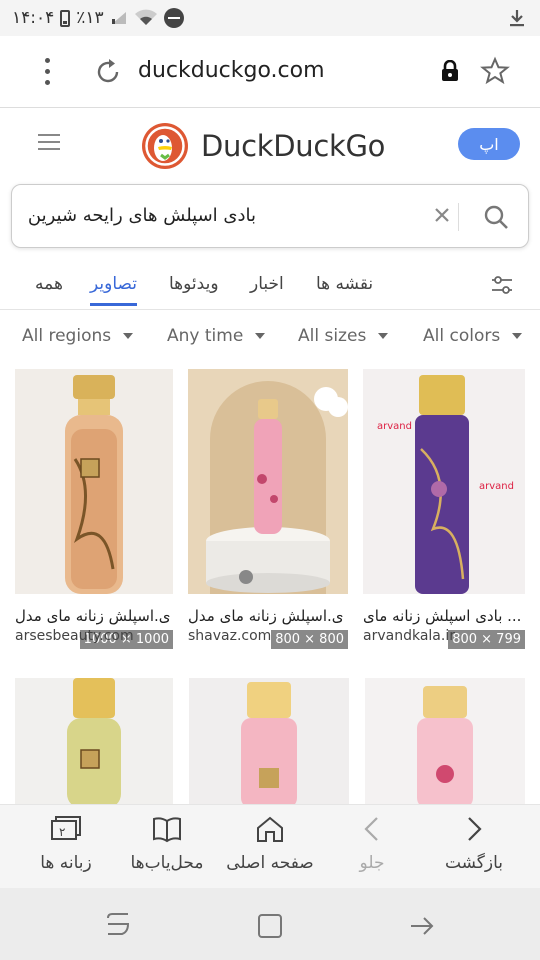  I want to click on status-bar: ۱۴:۰۴ ٪۱۳, so click(270, 18).